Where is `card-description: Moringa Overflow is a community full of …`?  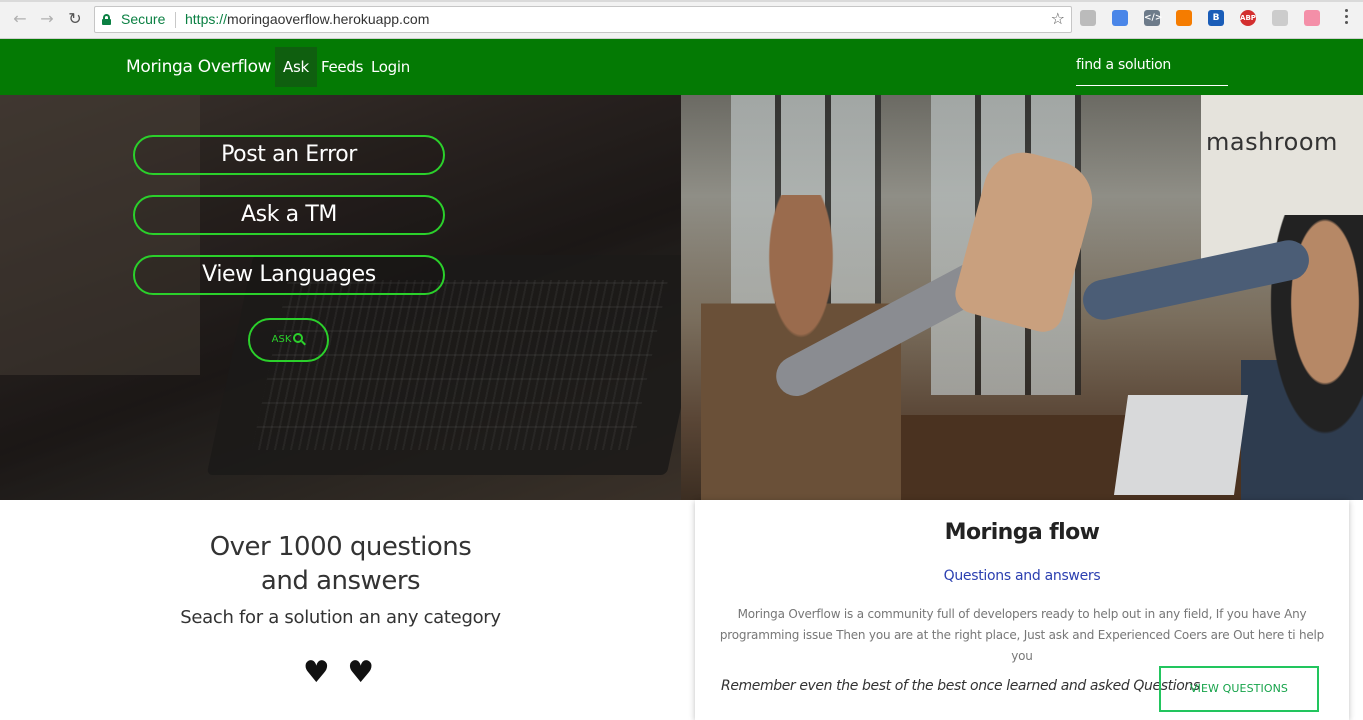
card-description: Moringa Overflow is a community full of … is located at coordinates (1022, 635).